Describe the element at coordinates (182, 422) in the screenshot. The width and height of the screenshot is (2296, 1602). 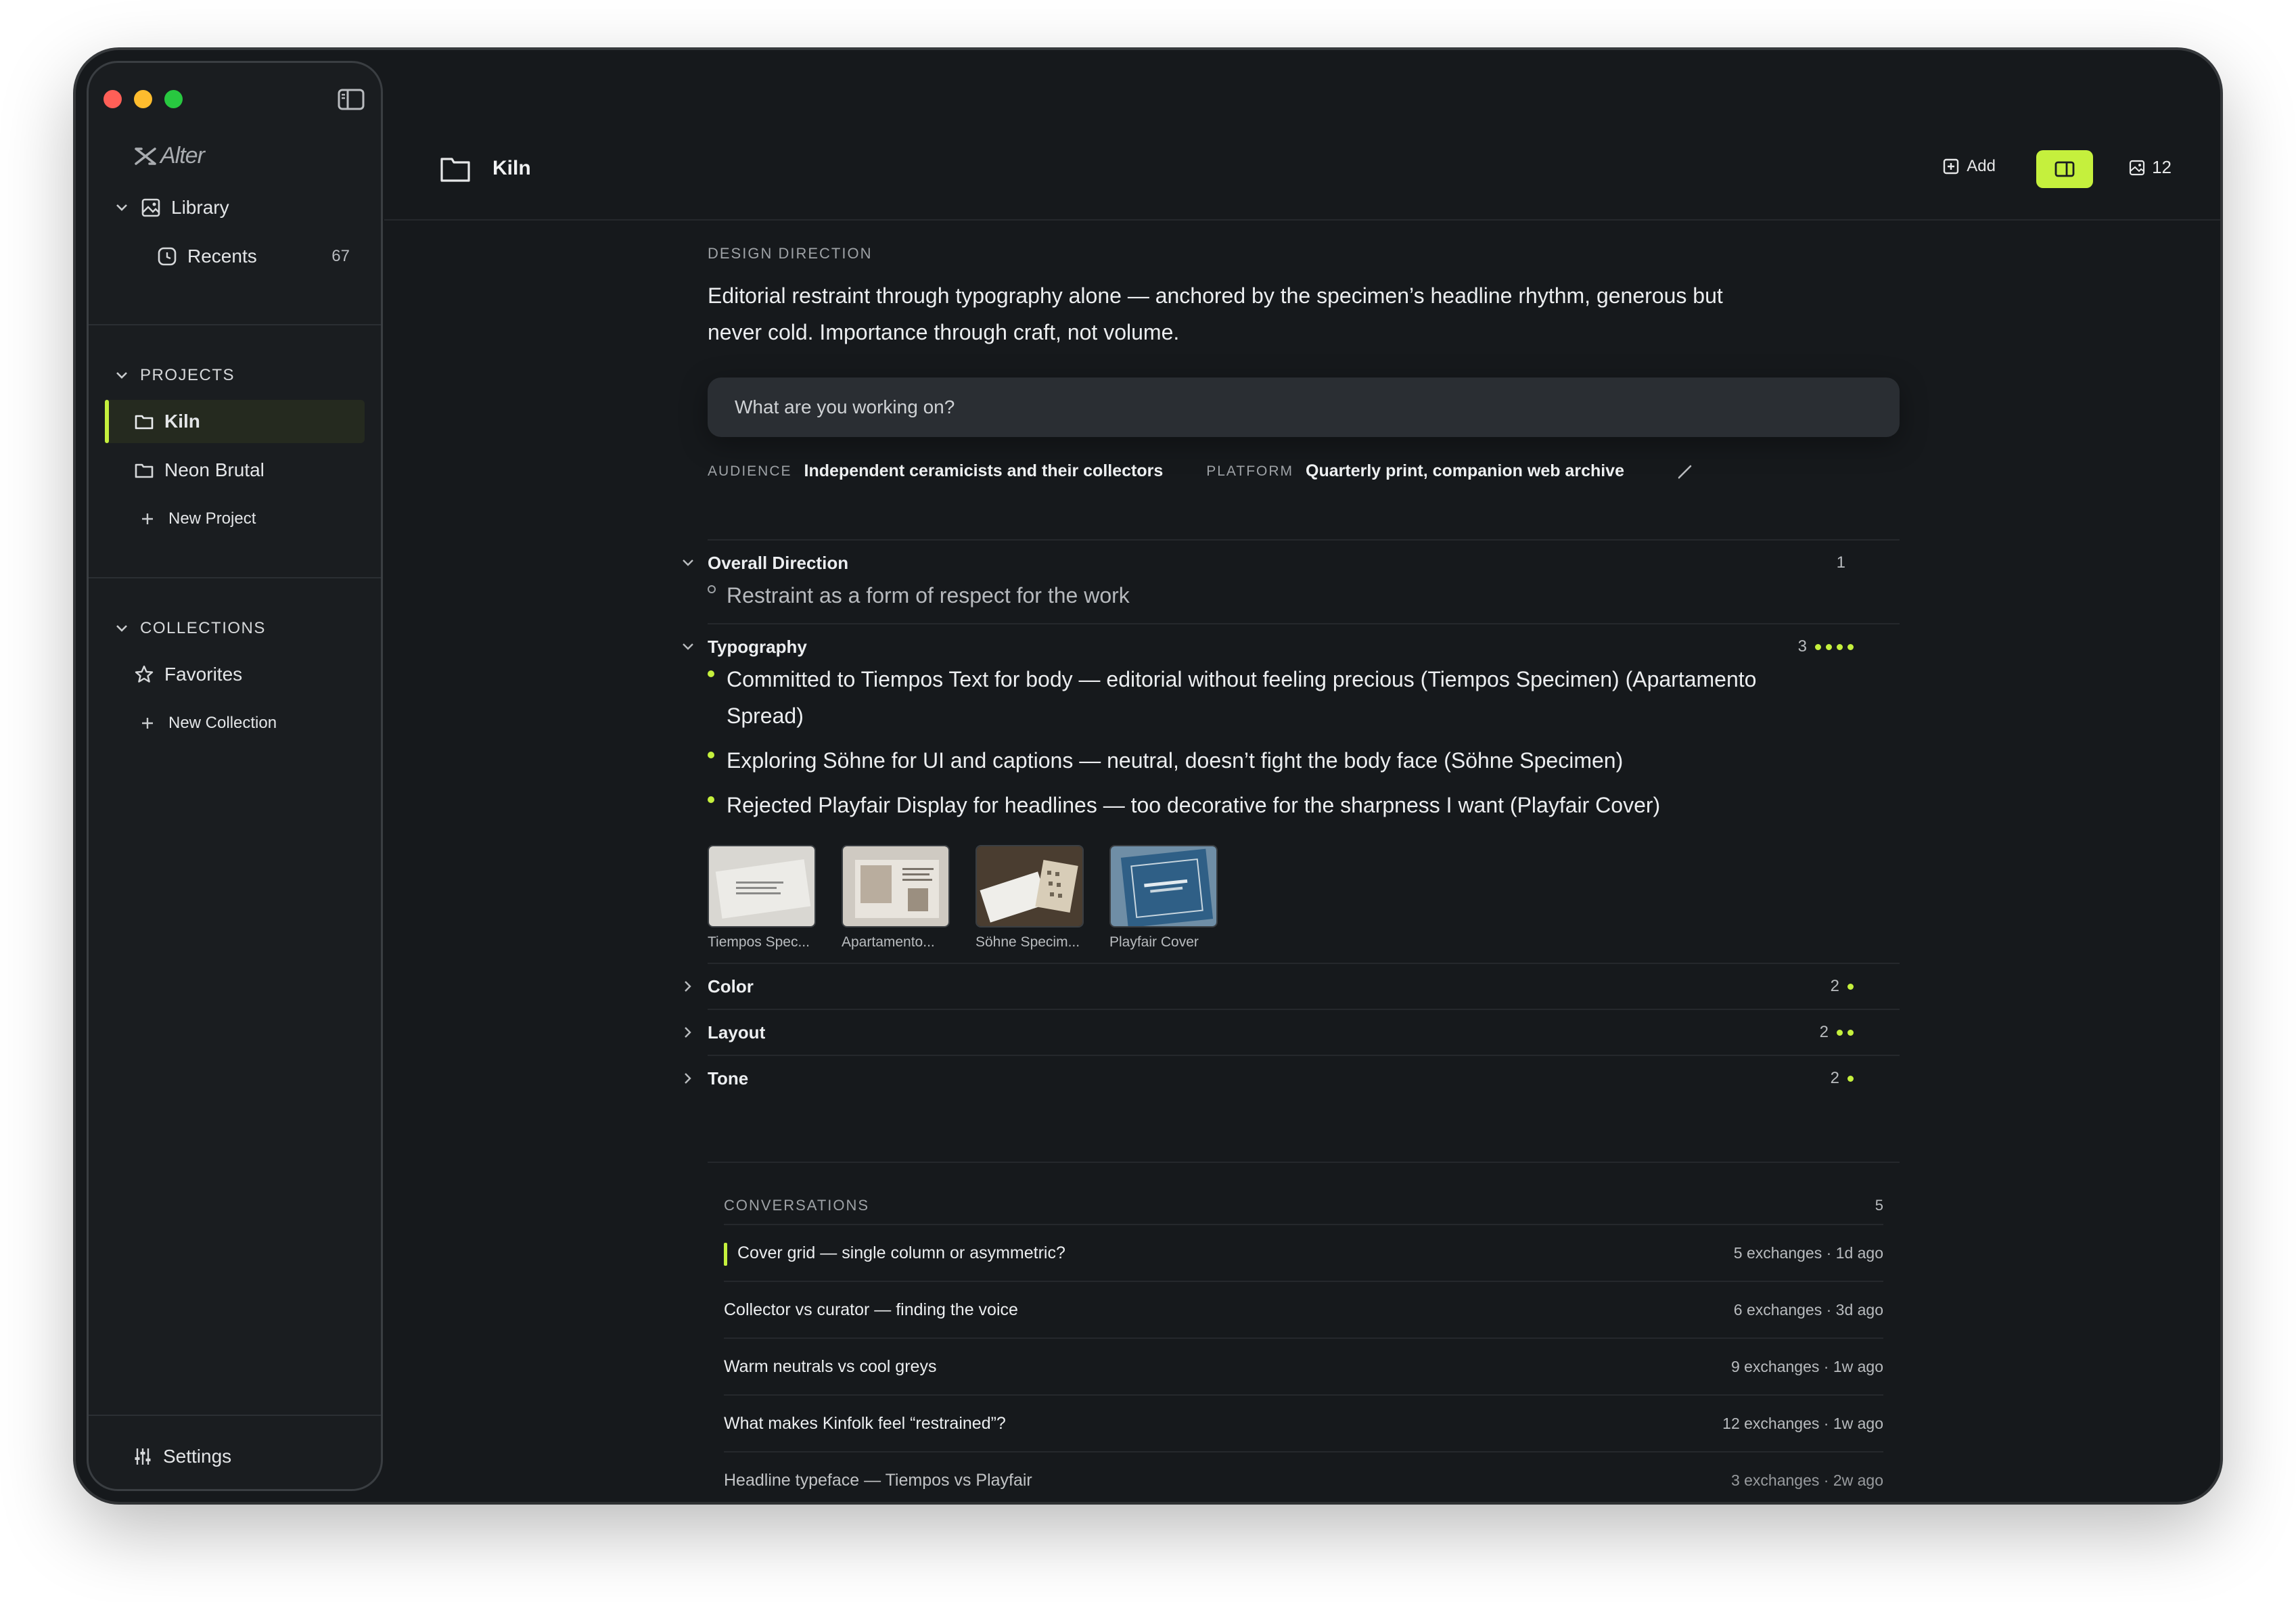
I see `sidebar-item-label: Kiln` at that location.